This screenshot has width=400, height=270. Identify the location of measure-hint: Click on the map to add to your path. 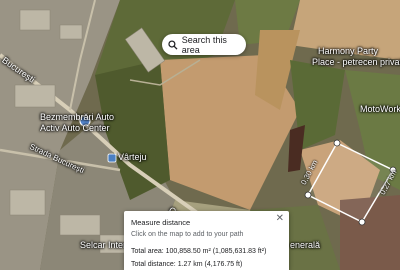
(187, 234).